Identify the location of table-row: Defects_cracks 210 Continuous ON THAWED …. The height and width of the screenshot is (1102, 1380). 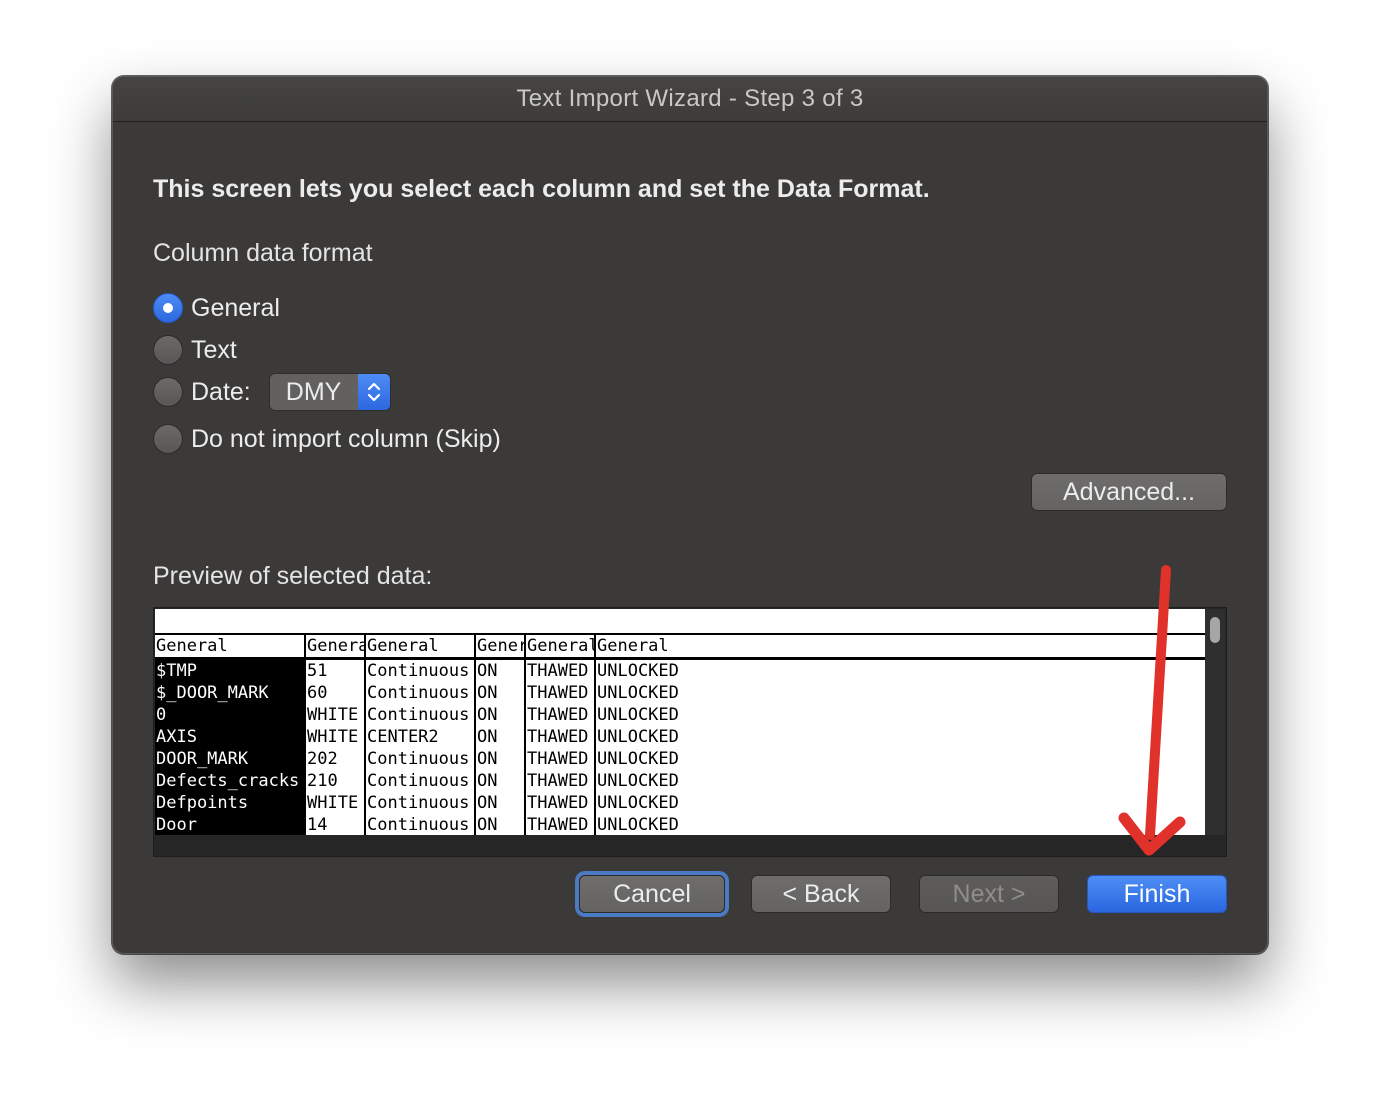
(680, 781).